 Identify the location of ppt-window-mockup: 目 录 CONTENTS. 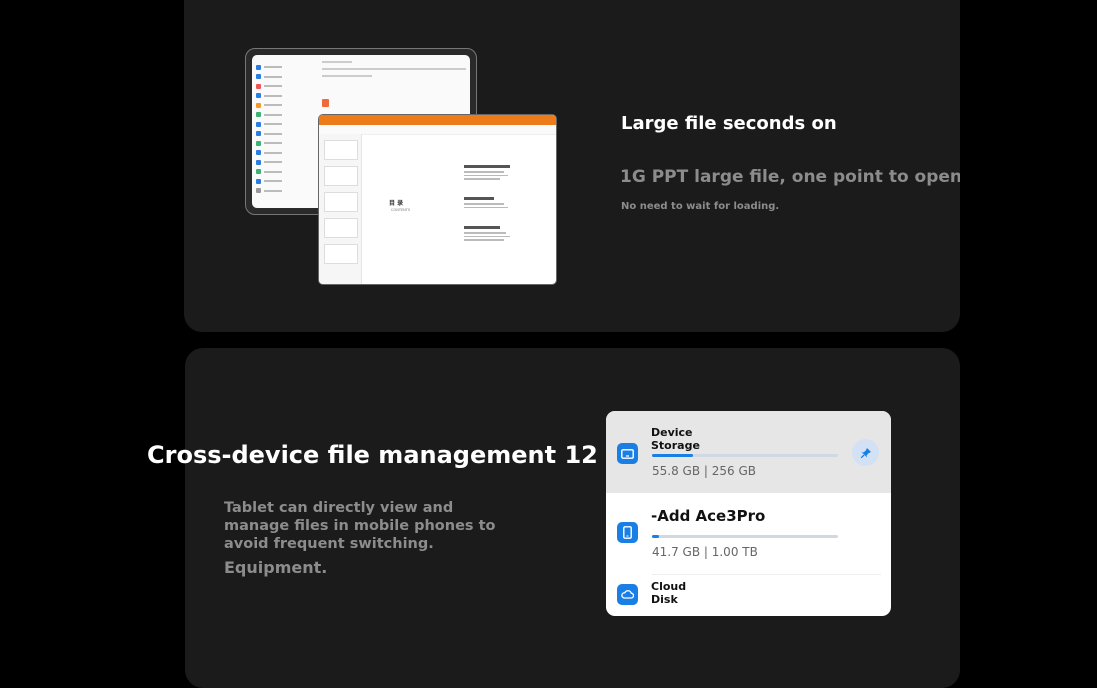
(437, 199).